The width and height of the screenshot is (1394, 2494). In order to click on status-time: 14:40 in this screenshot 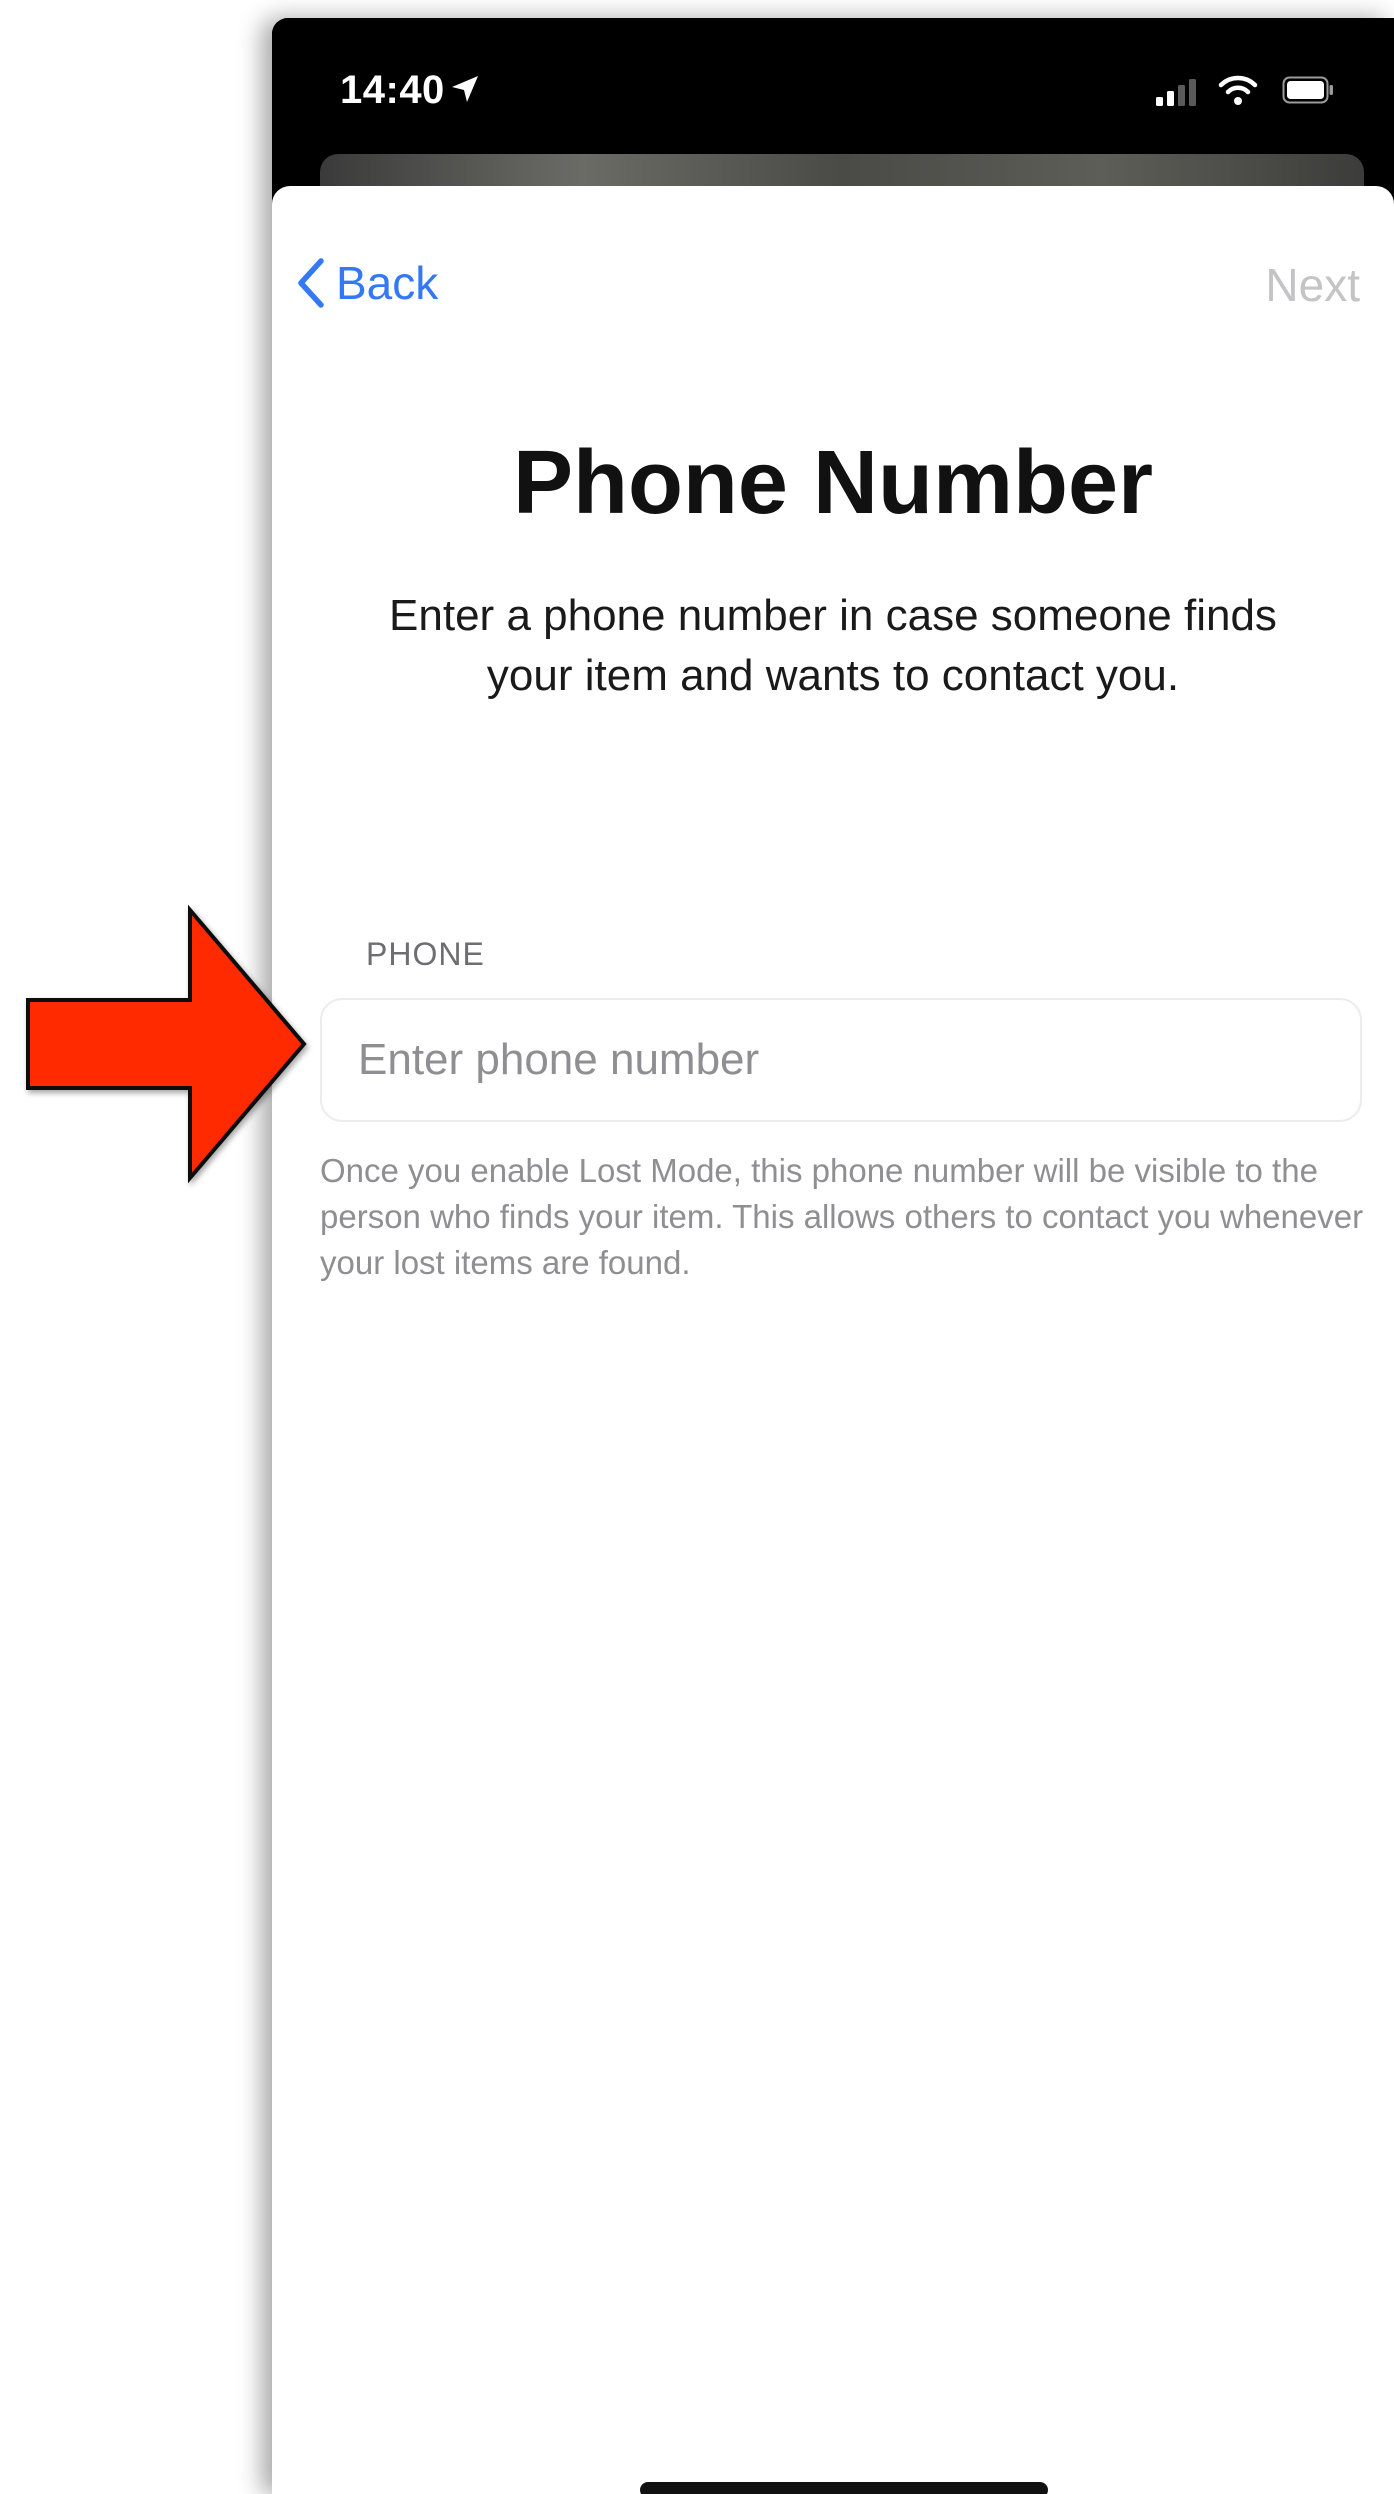, I will do `click(392, 90)`.